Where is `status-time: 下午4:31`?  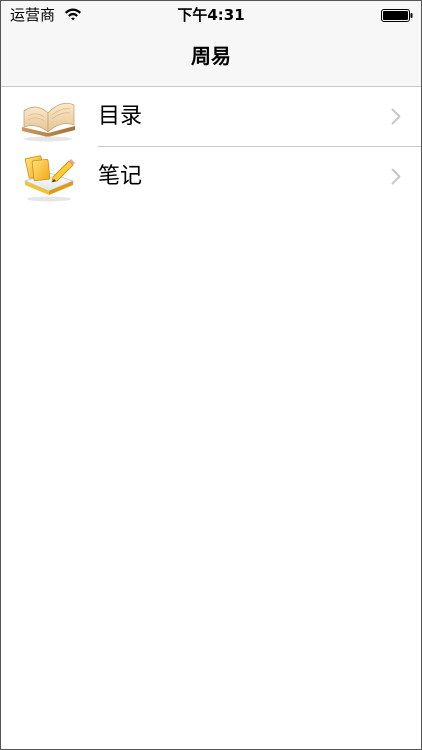
status-time: 下午4:31 is located at coordinates (211, 15).